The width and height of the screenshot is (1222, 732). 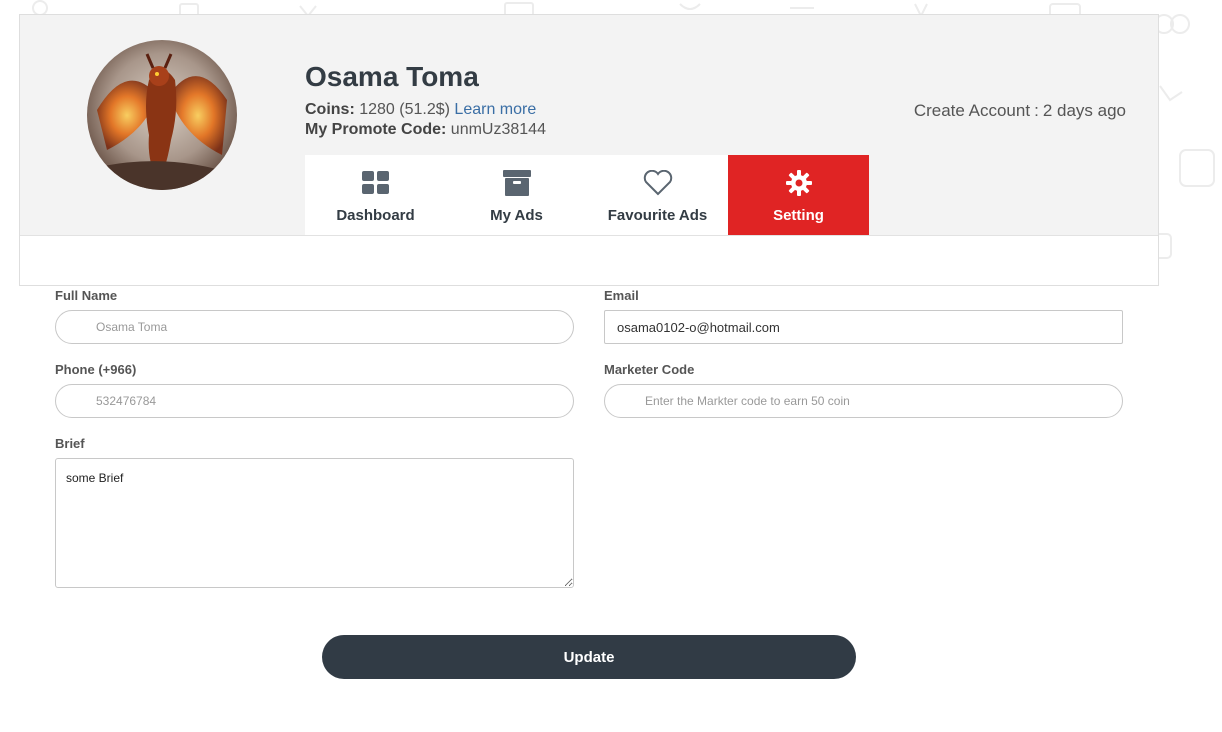 I want to click on tab-my-ads: My Ads, so click(x=516, y=195).